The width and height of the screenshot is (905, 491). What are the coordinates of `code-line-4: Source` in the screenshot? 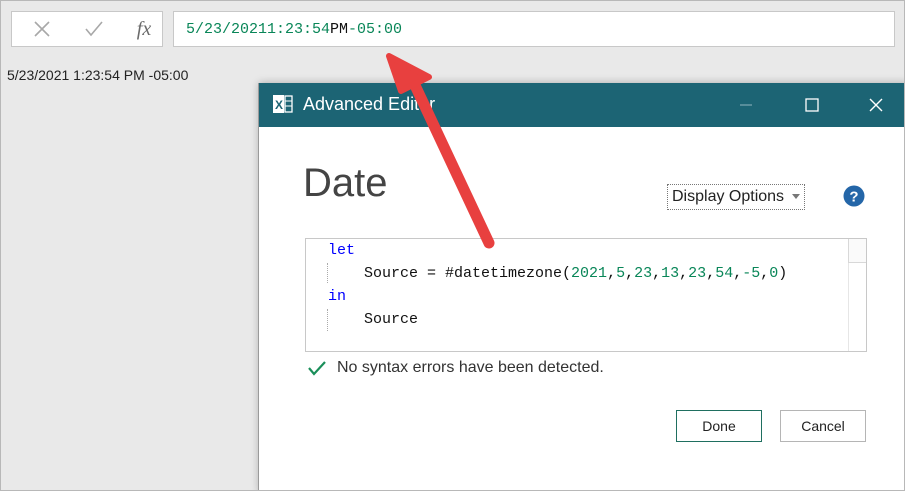 It's located at (373, 320).